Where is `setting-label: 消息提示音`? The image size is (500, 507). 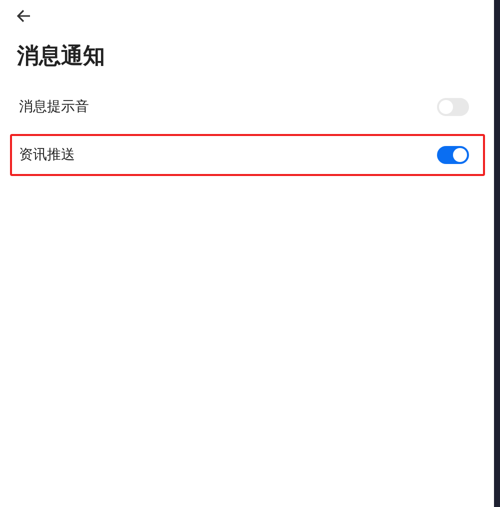
setting-label: 消息提示音 is located at coordinates (54, 107).